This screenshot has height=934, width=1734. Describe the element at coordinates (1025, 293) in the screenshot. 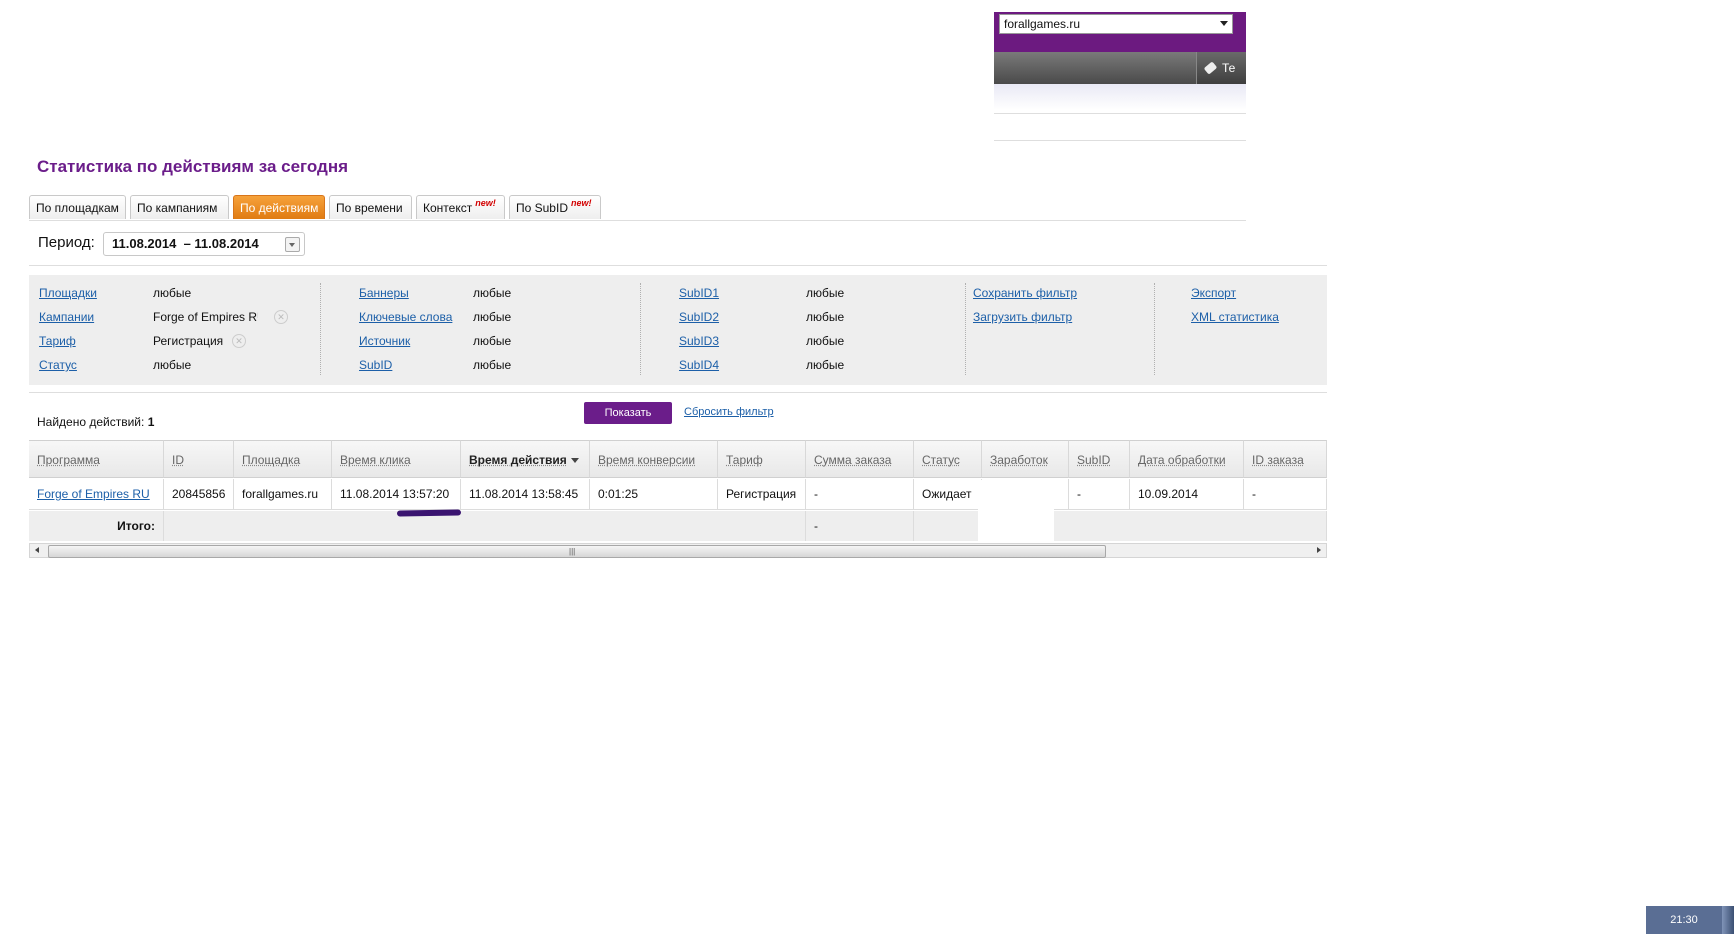

I see `save-filter-link: Сохранить фильтр` at that location.